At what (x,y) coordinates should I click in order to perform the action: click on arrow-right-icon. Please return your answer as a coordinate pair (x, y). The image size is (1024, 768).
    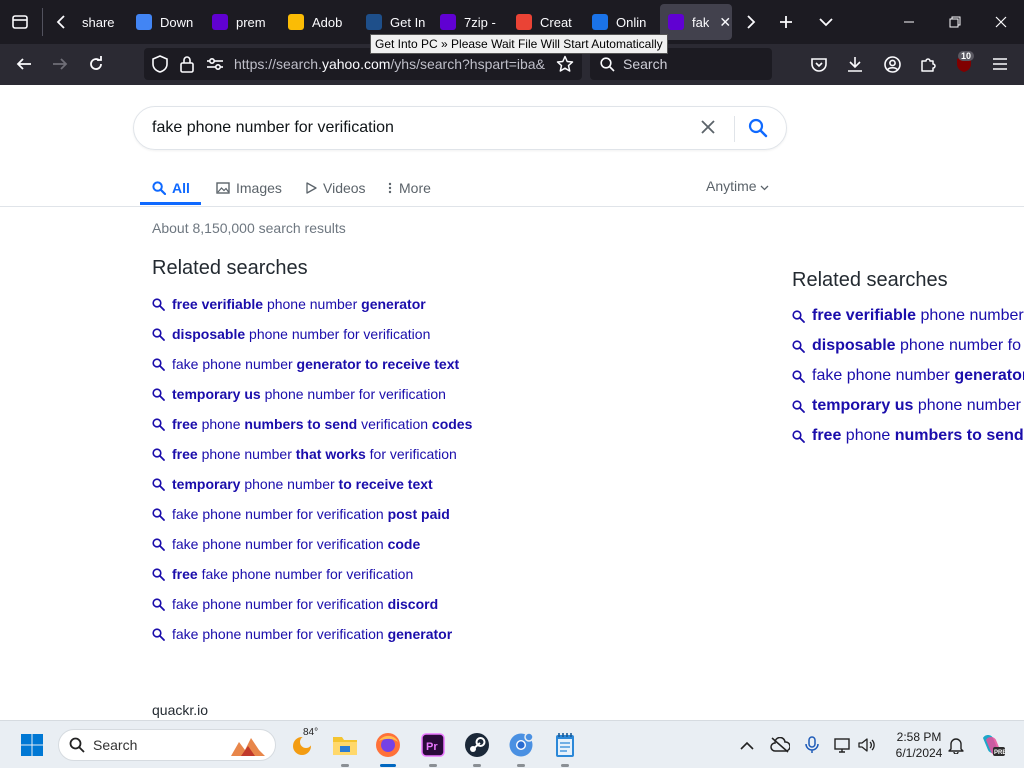
    Looking at the image, I should click on (60, 64).